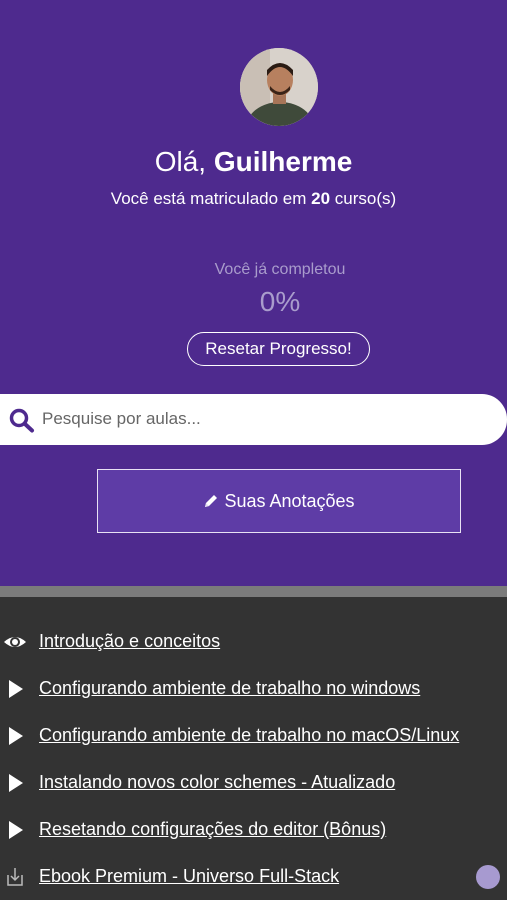  I want to click on notes-button: Suas Anotações, so click(279, 501).